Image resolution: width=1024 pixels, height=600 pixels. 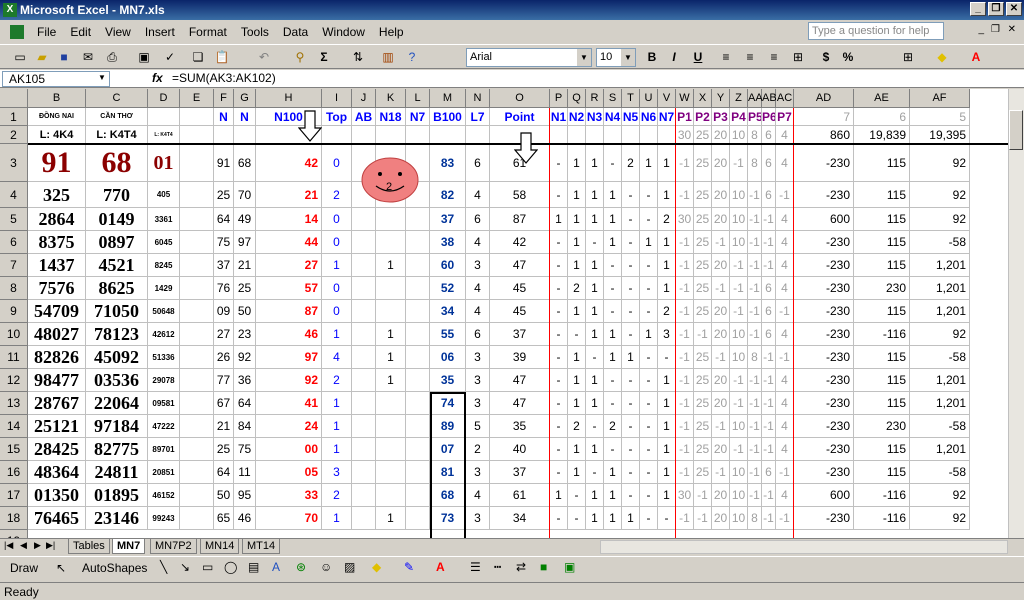 What do you see at coordinates (8, 545) in the screenshot?
I see `first-sheet-icon: |◀` at bounding box center [8, 545].